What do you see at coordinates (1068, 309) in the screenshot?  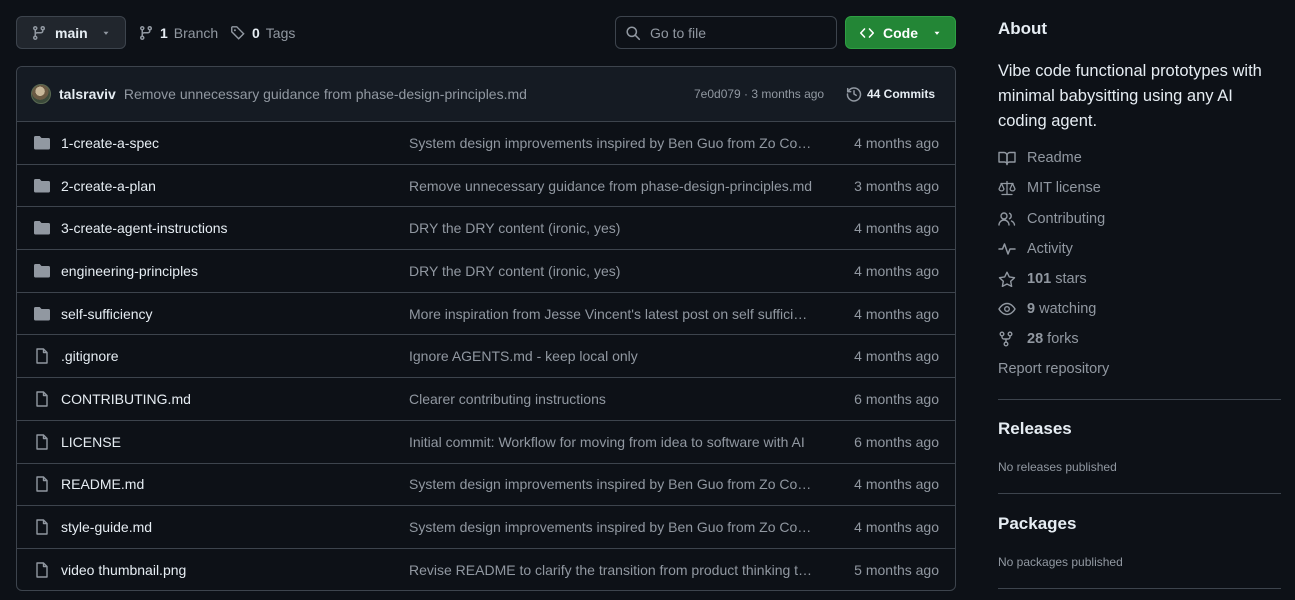 I see `watching-label: watching` at bounding box center [1068, 309].